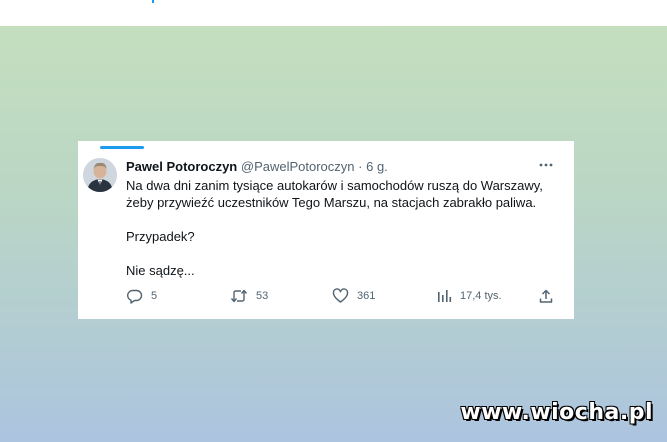  What do you see at coordinates (546, 165) in the screenshot?
I see `more-horizontal-icon` at bounding box center [546, 165].